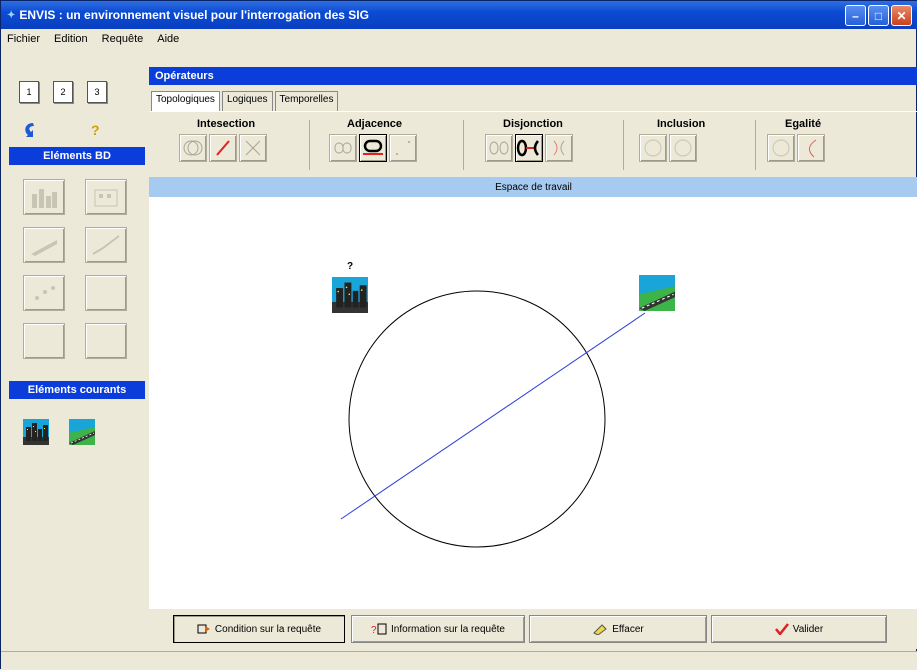 This screenshot has height=670, width=917. What do you see at coordinates (438, 629) in the screenshot?
I see `information-button: ? Information sur la requête` at bounding box center [438, 629].